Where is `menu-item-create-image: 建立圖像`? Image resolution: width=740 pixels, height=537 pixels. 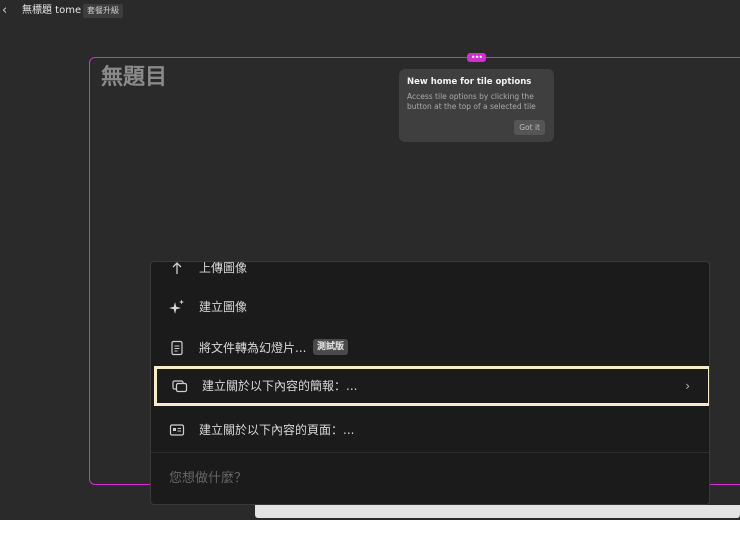 menu-item-create-image: 建立圖像 is located at coordinates (430, 307).